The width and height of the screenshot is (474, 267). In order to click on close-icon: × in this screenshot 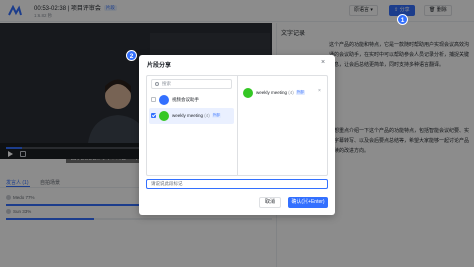, I will do `click(323, 62)`.